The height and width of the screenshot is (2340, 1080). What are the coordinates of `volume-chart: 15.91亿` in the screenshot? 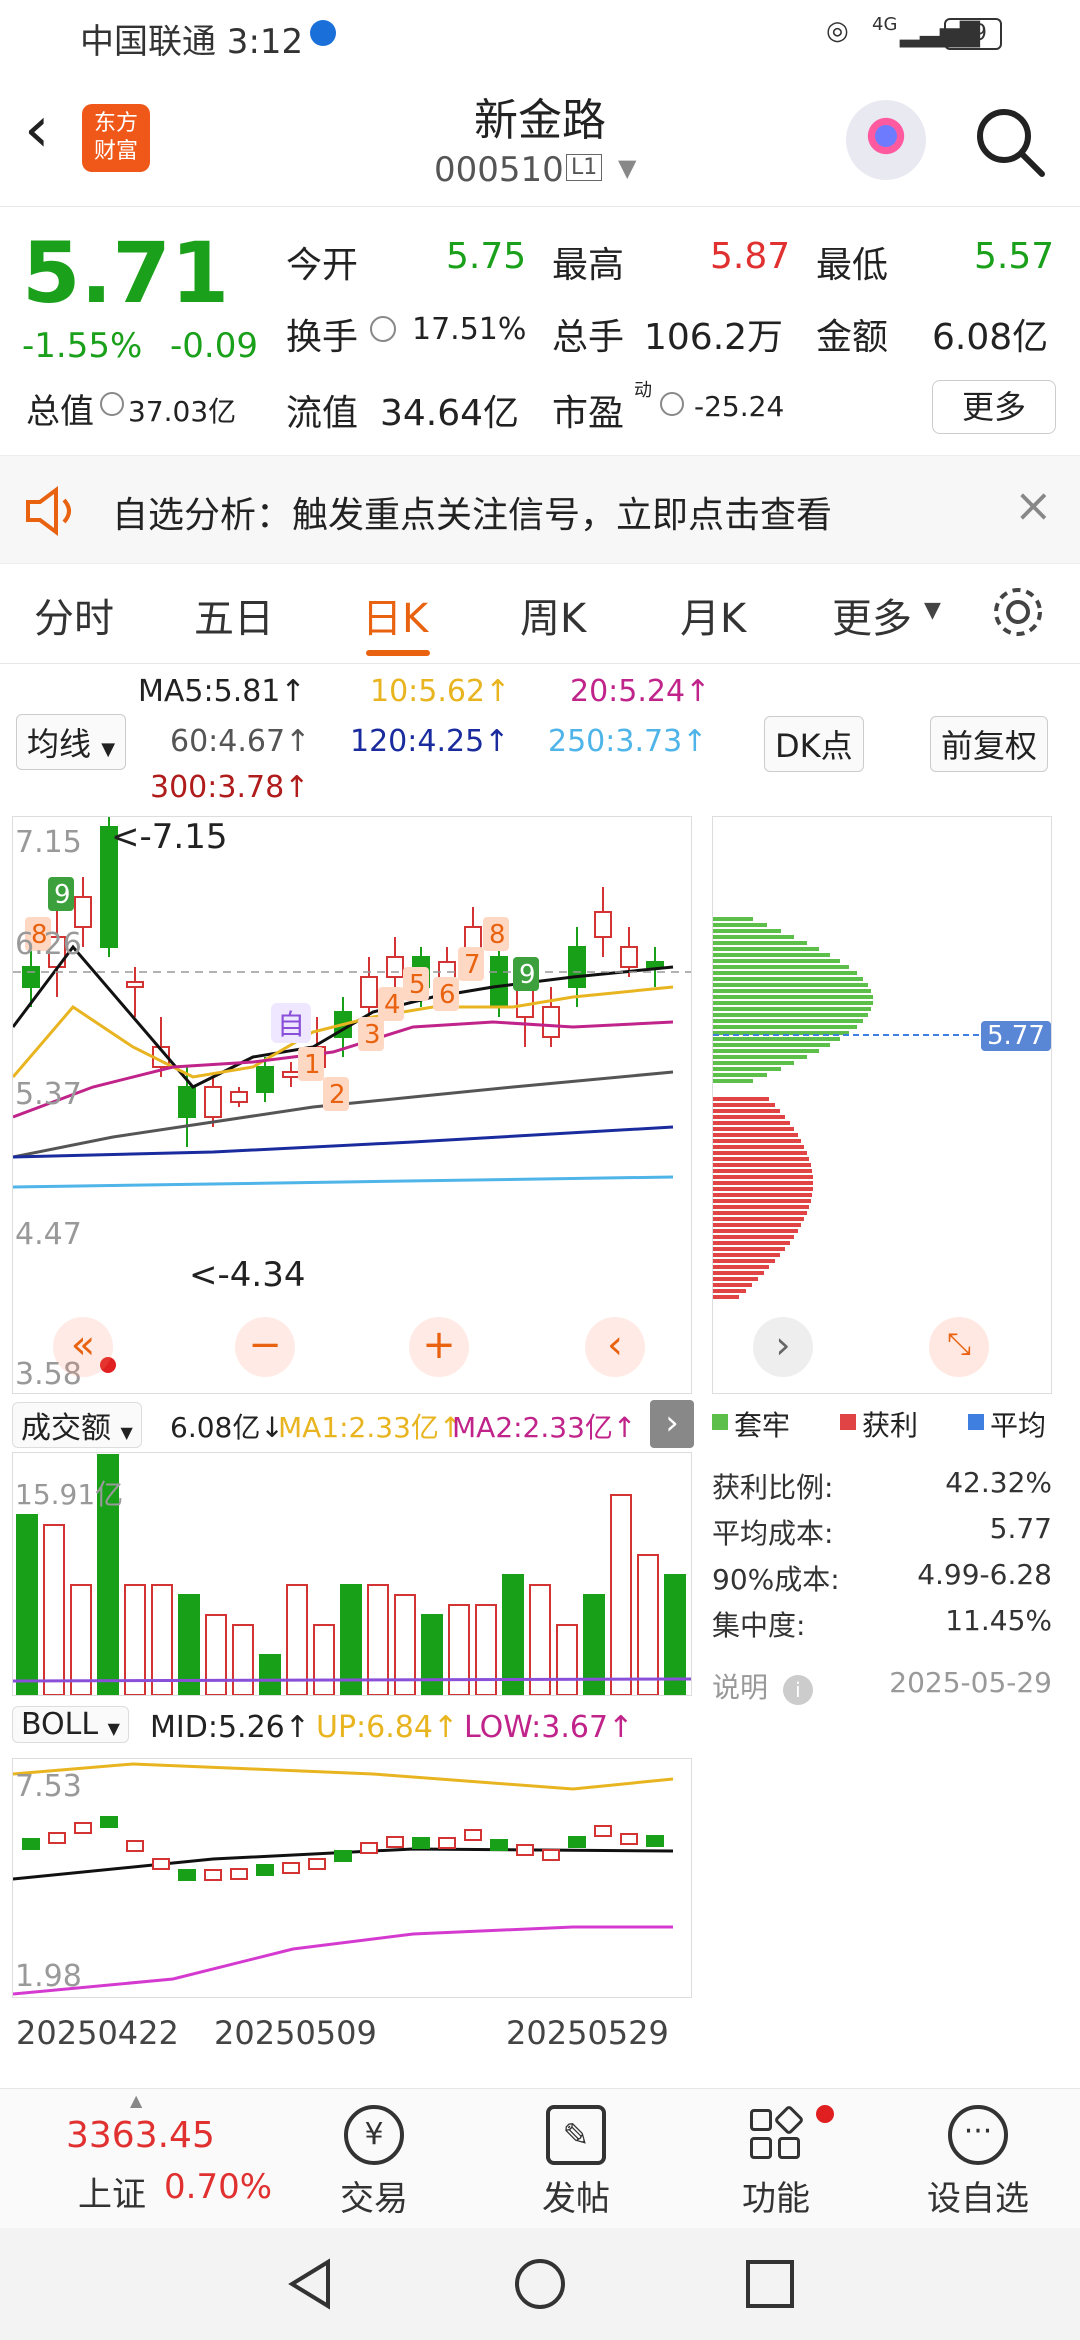 It's located at (352, 1574).